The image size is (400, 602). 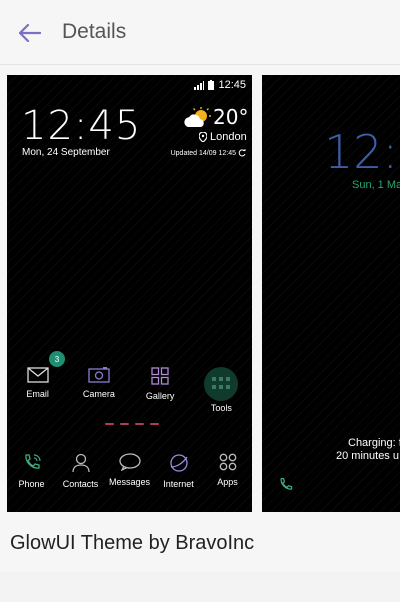 What do you see at coordinates (37, 394) in the screenshot?
I see `app-label-email: Email` at bounding box center [37, 394].